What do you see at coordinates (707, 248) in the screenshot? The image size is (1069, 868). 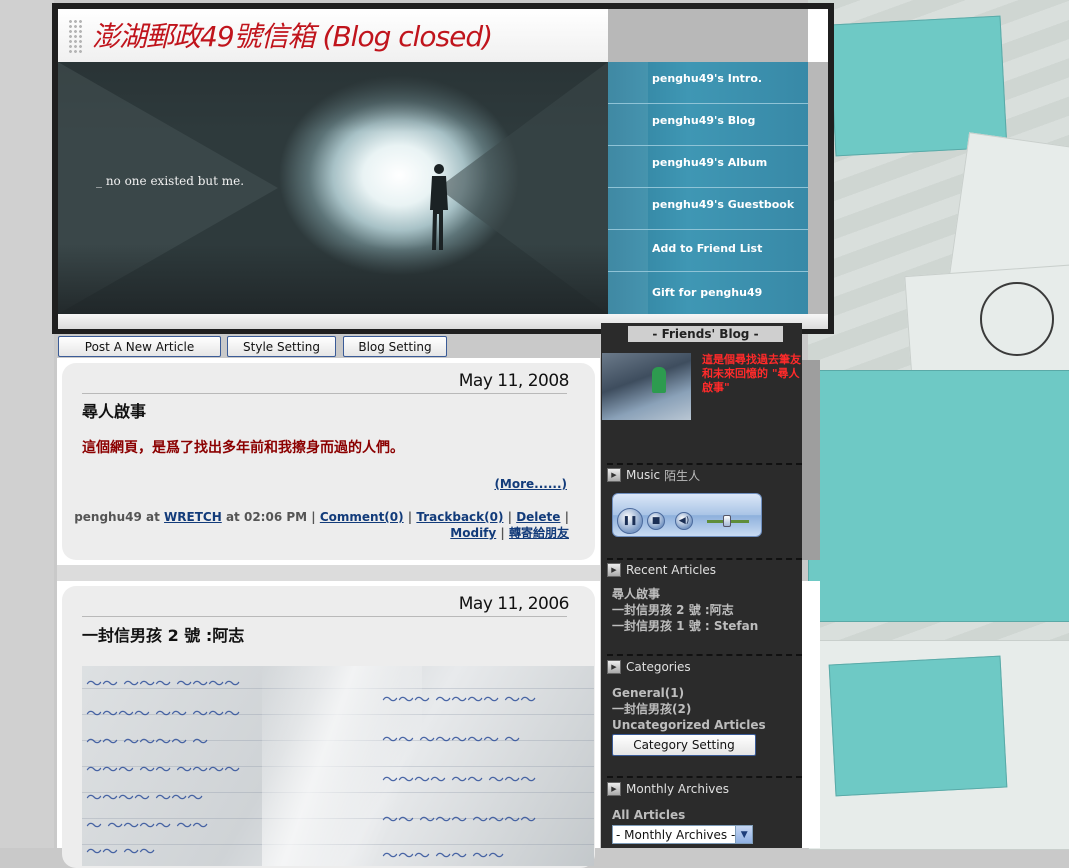 I see `nav-label: Add to Friend List` at bounding box center [707, 248].